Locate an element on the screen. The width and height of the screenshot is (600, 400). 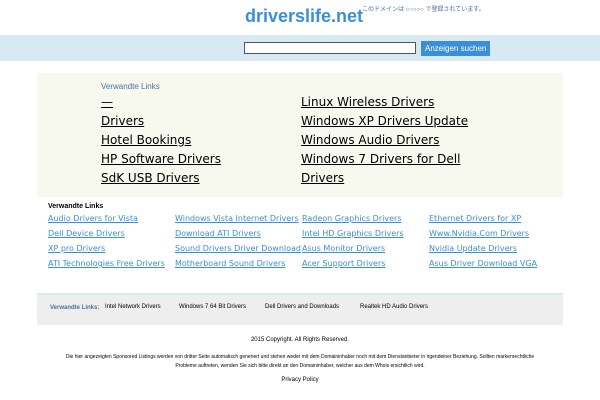
related-link: Motherboard Sound Drivers is located at coordinates (230, 263).